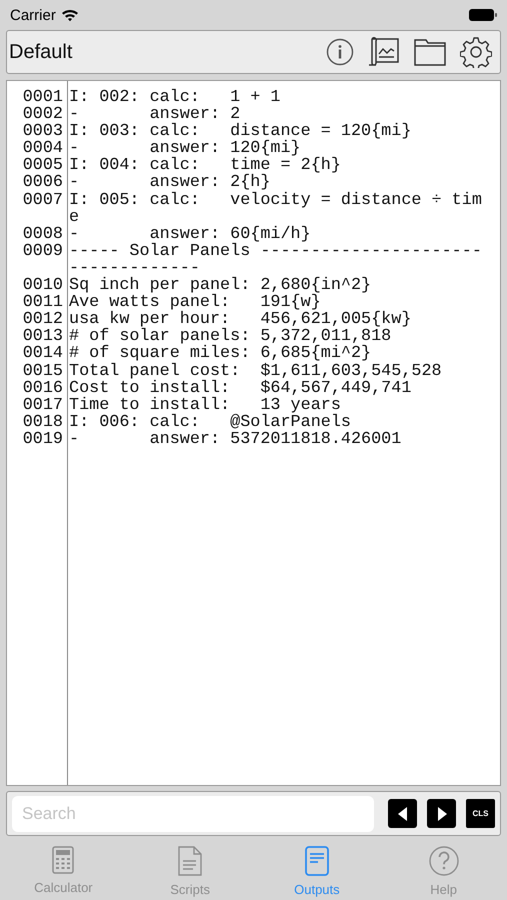 This screenshot has width=507, height=900. I want to click on tab: Scripts, so click(190, 868).